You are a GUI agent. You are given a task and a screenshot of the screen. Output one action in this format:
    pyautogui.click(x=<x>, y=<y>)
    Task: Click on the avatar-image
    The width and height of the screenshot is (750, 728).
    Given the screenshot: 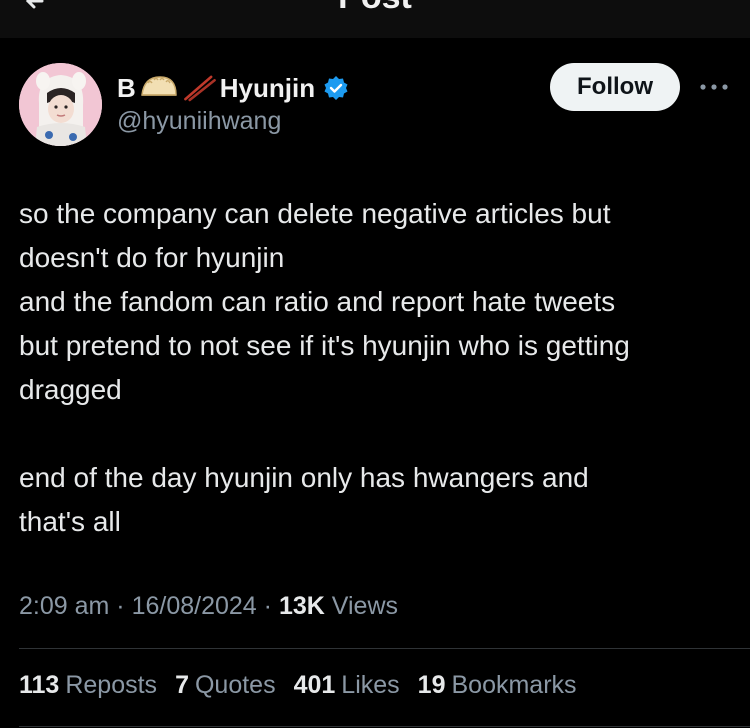 What is the action you would take?
    pyautogui.click(x=60, y=104)
    